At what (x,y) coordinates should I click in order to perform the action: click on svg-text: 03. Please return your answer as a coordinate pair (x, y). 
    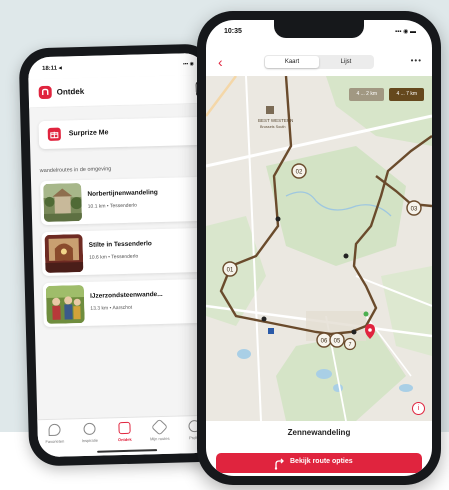
    Looking at the image, I should click on (414, 210).